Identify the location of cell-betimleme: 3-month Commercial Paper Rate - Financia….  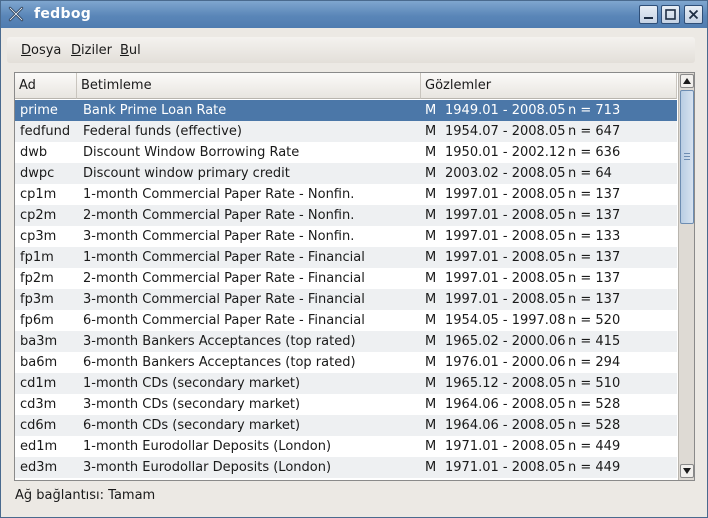
(224, 299).